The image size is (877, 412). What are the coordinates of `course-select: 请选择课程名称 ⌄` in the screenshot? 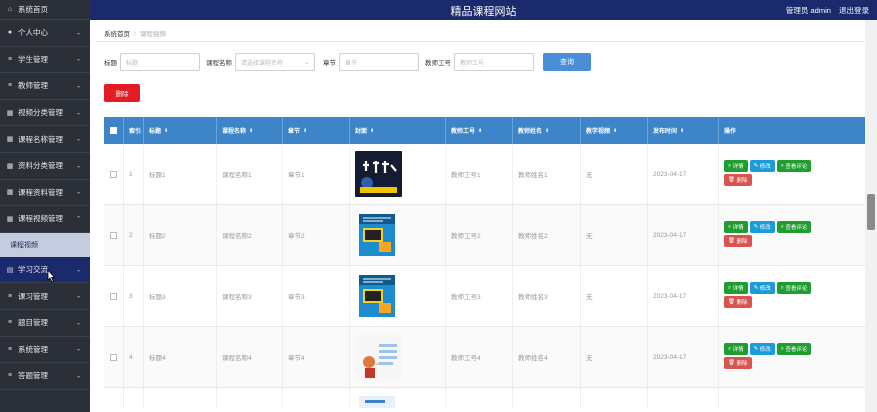 It's located at (275, 62).